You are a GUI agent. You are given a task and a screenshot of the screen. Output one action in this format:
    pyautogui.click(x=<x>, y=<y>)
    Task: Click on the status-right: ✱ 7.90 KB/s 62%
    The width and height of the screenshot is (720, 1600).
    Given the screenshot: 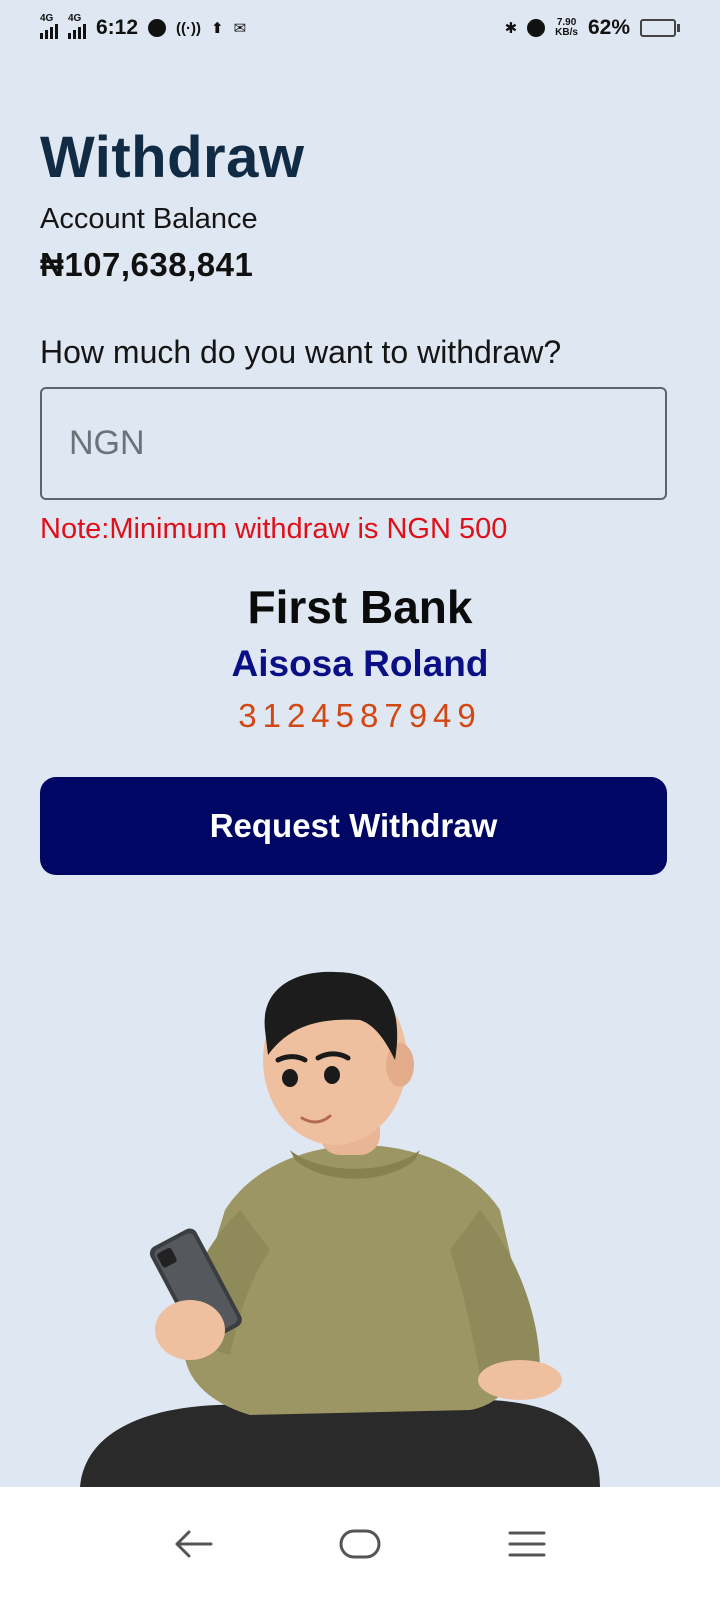 What is the action you would take?
    pyautogui.click(x=592, y=28)
    